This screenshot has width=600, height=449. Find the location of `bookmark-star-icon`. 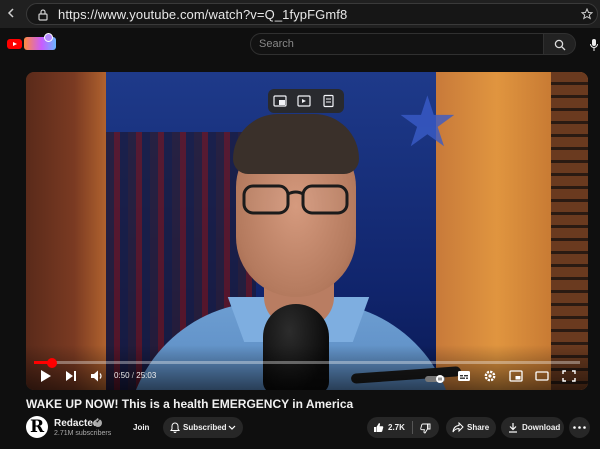

bookmark-star-icon is located at coordinates (587, 14).